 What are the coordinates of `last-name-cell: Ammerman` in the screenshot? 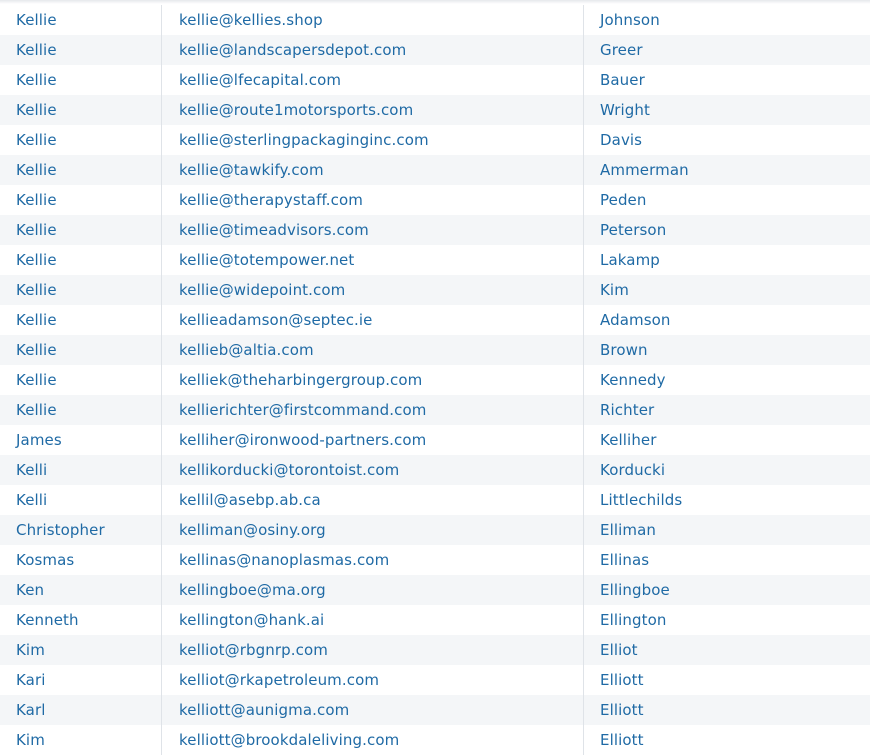 It's located at (644, 170).